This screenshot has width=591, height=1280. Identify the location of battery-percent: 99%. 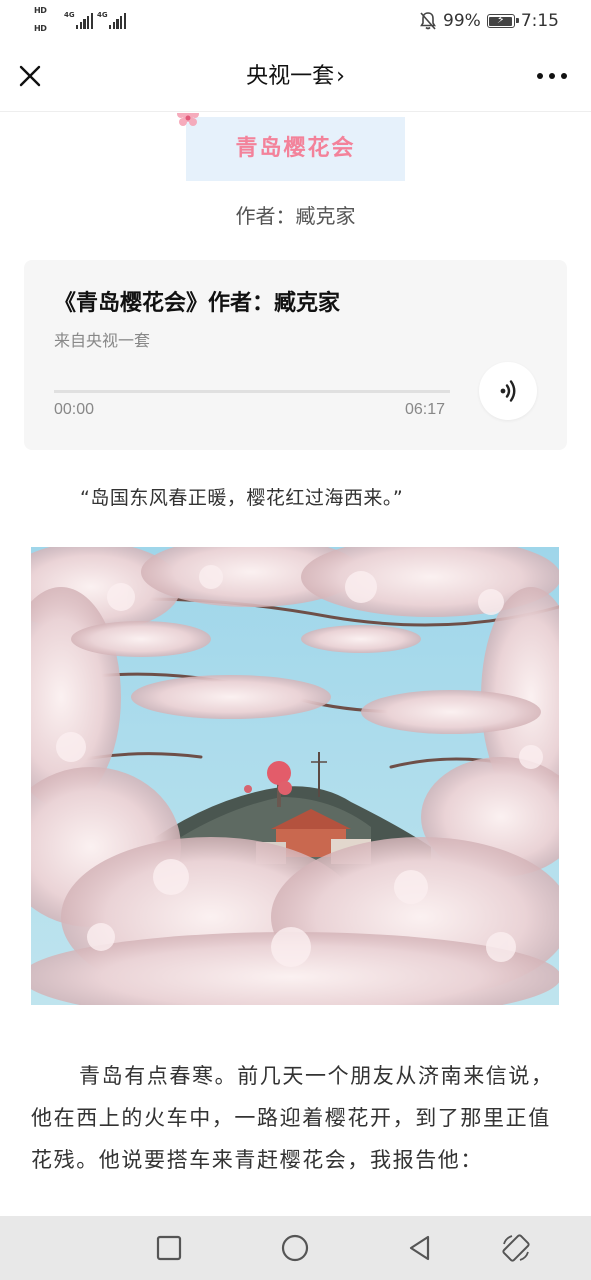
(462, 21).